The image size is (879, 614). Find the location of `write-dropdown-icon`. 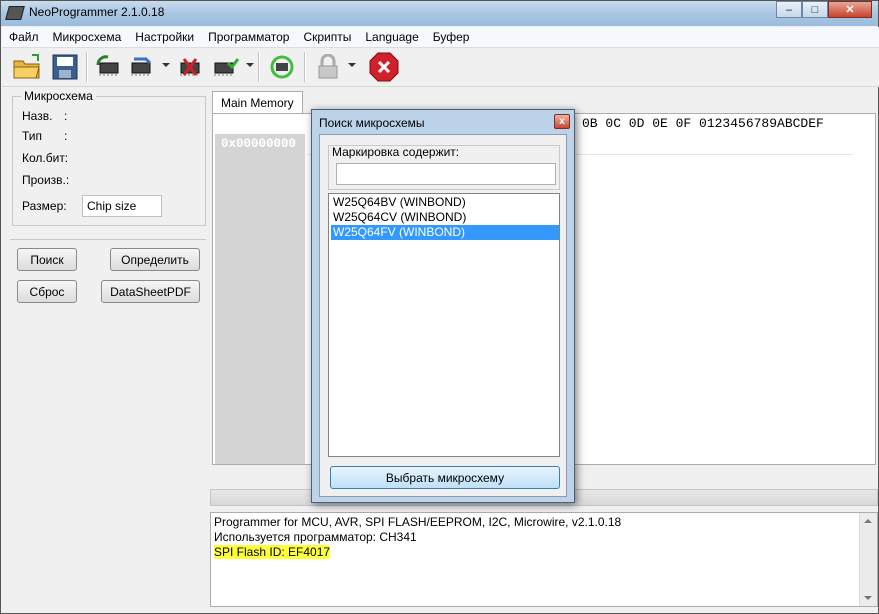

write-dropdown-icon is located at coordinates (166, 65).